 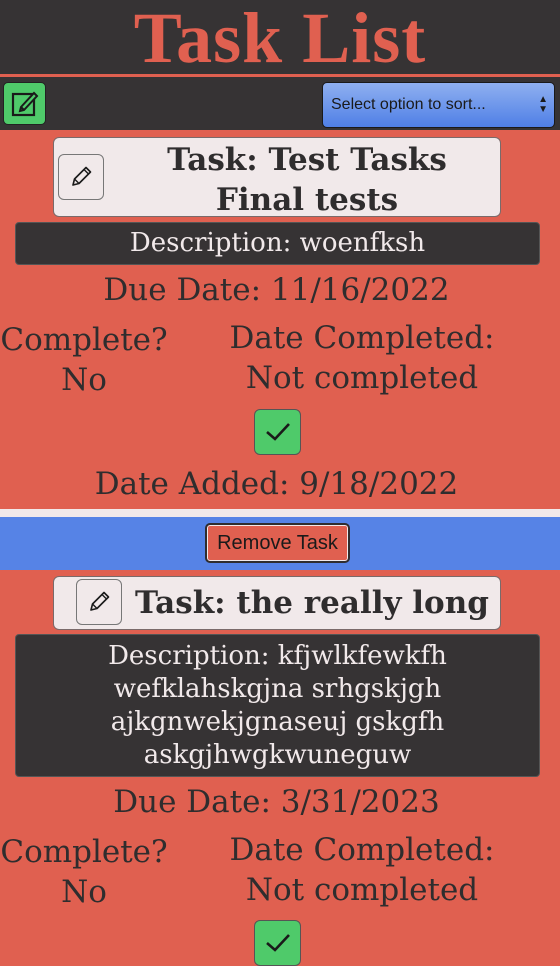 I want to click on checkmark-icon, so click(x=277, y=432).